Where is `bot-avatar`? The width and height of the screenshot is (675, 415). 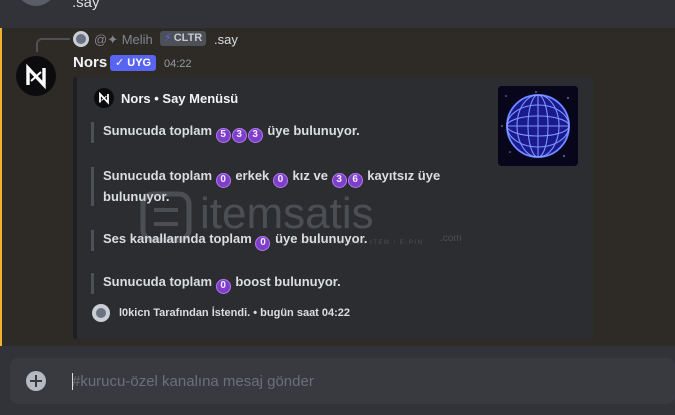
bot-avatar is located at coordinates (36, 76).